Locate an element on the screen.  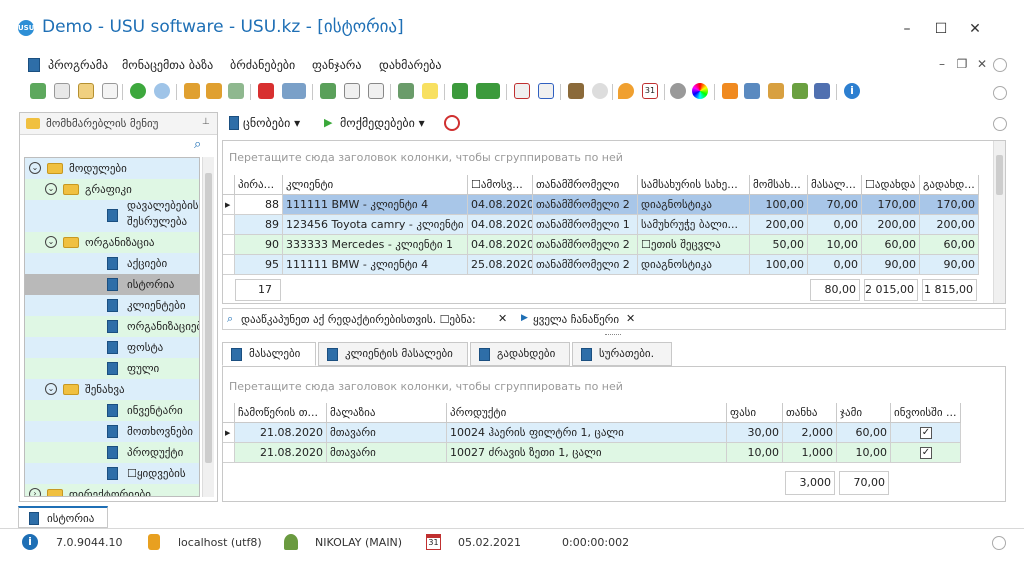
edit-icon is located at coordinates (86, 91).